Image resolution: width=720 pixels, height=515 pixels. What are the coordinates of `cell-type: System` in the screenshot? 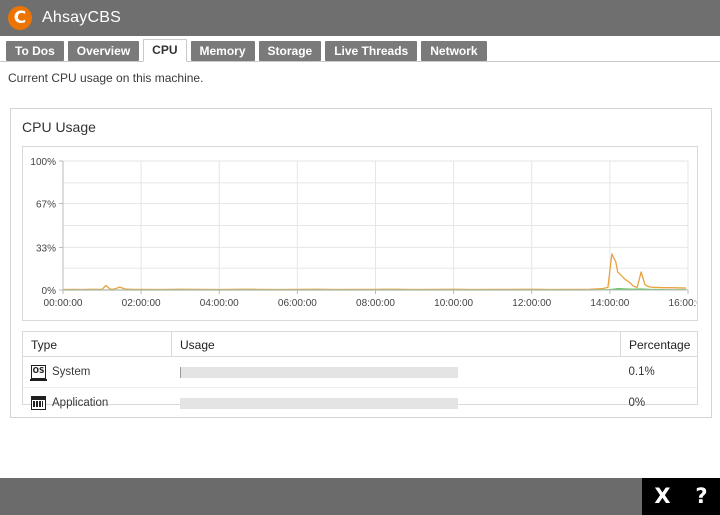 It's located at (97, 372).